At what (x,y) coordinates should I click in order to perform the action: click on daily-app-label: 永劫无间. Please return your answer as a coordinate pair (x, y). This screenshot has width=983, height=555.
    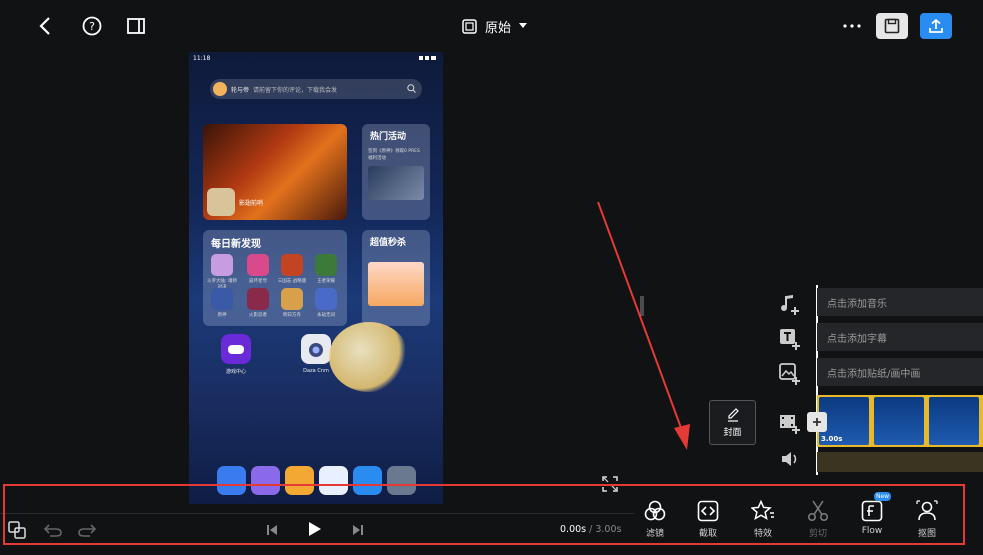
    Looking at the image, I should click on (326, 315).